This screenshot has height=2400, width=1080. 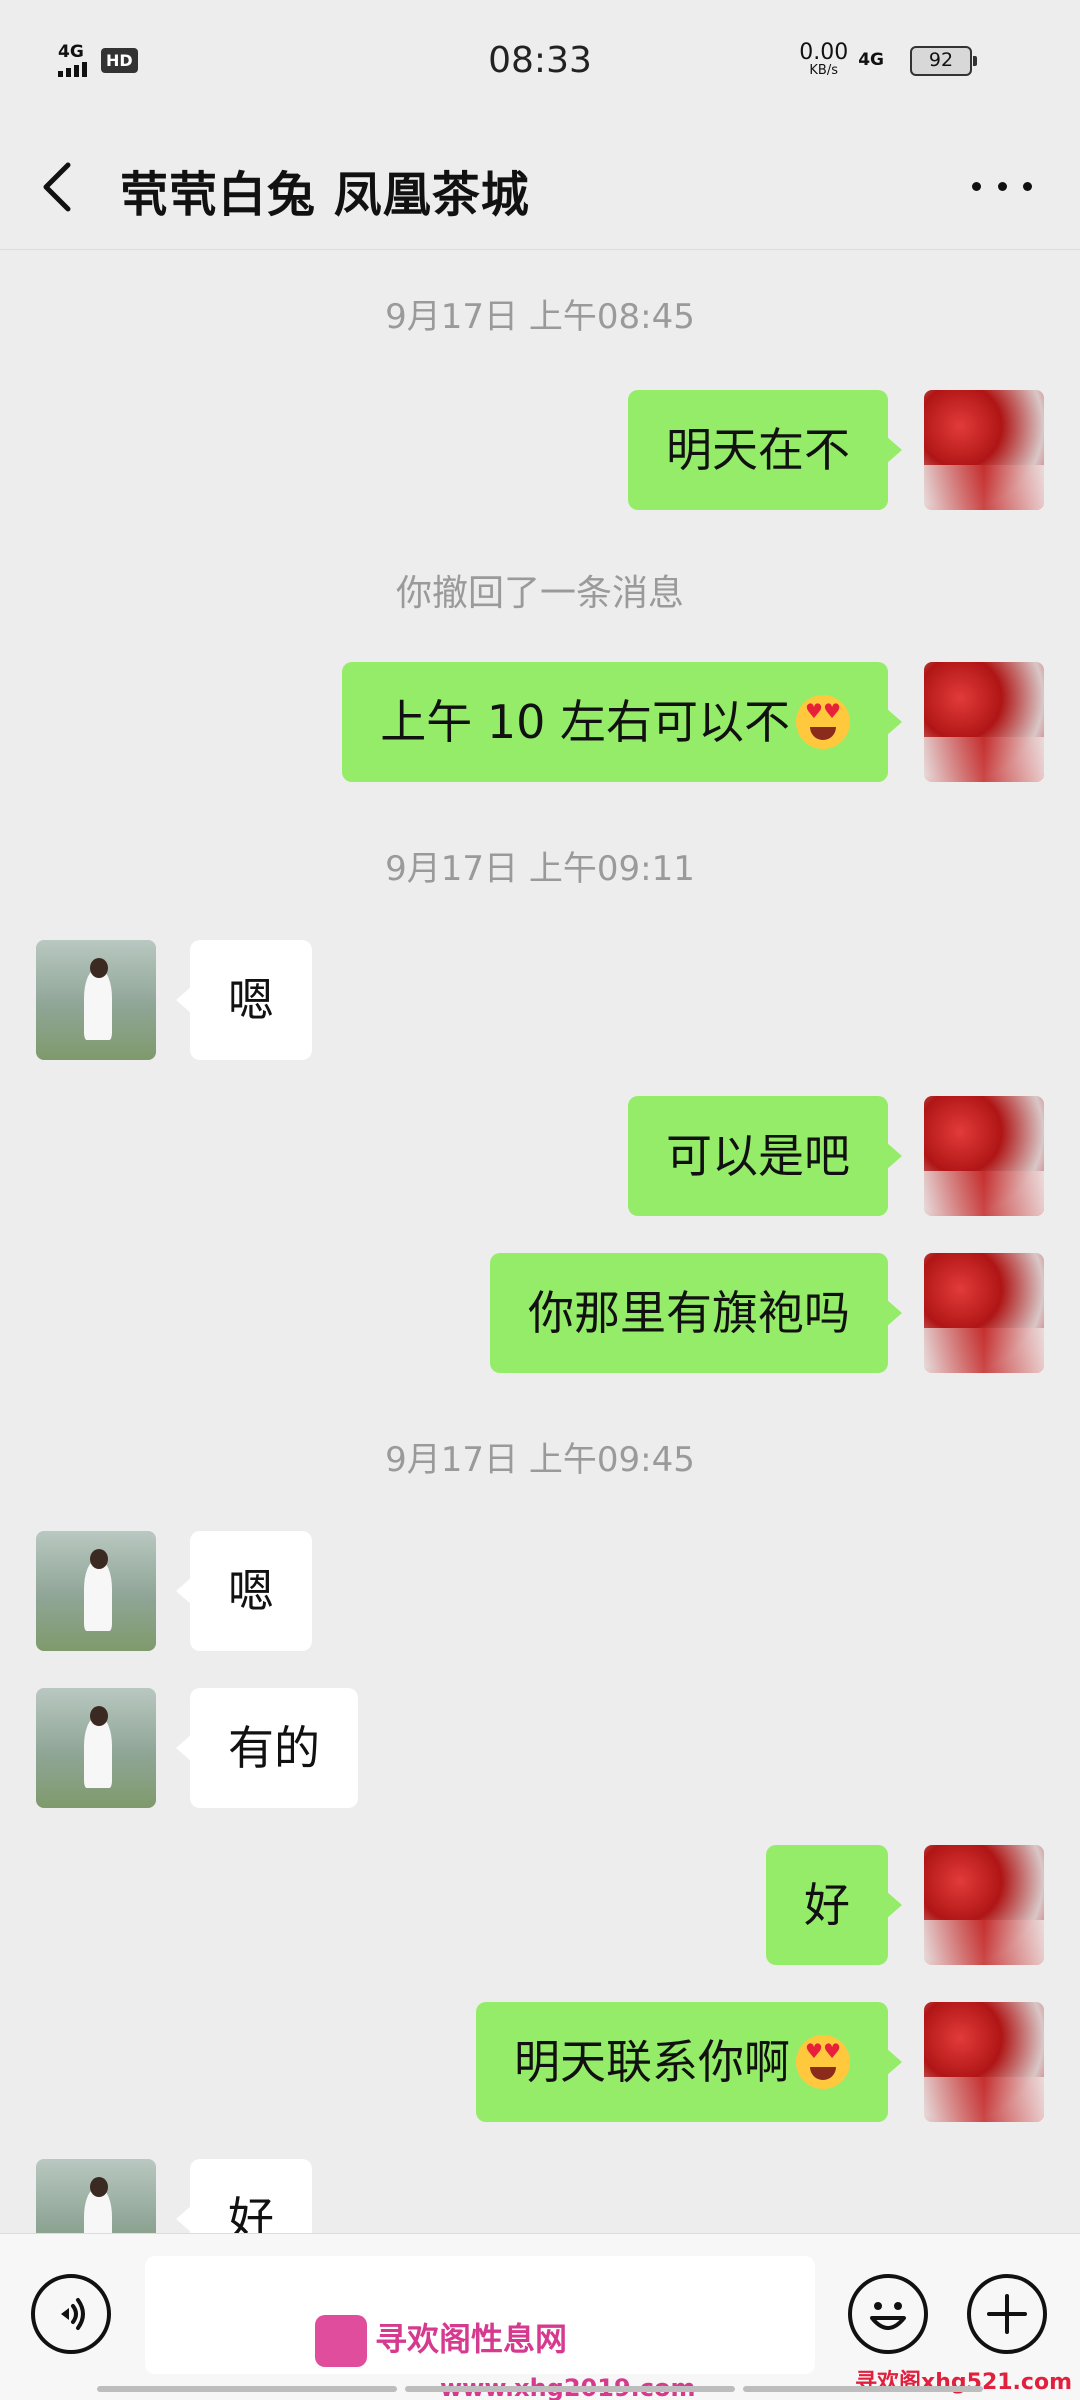 I want to click on my-message-bubble: 上午 10 左右可以不, so click(x=622, y=722).